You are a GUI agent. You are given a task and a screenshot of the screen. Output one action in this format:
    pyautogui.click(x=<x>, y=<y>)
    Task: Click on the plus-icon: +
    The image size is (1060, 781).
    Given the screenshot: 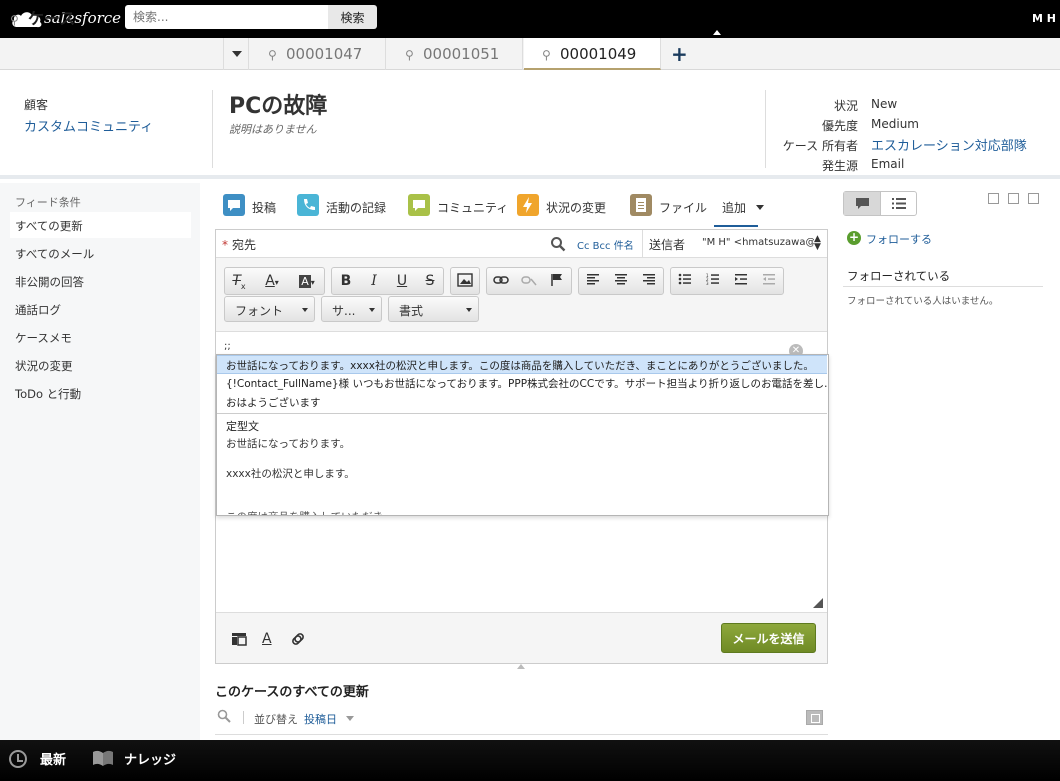 What is the action you would take?
    pyautogui.click(x=854, y=238)
    